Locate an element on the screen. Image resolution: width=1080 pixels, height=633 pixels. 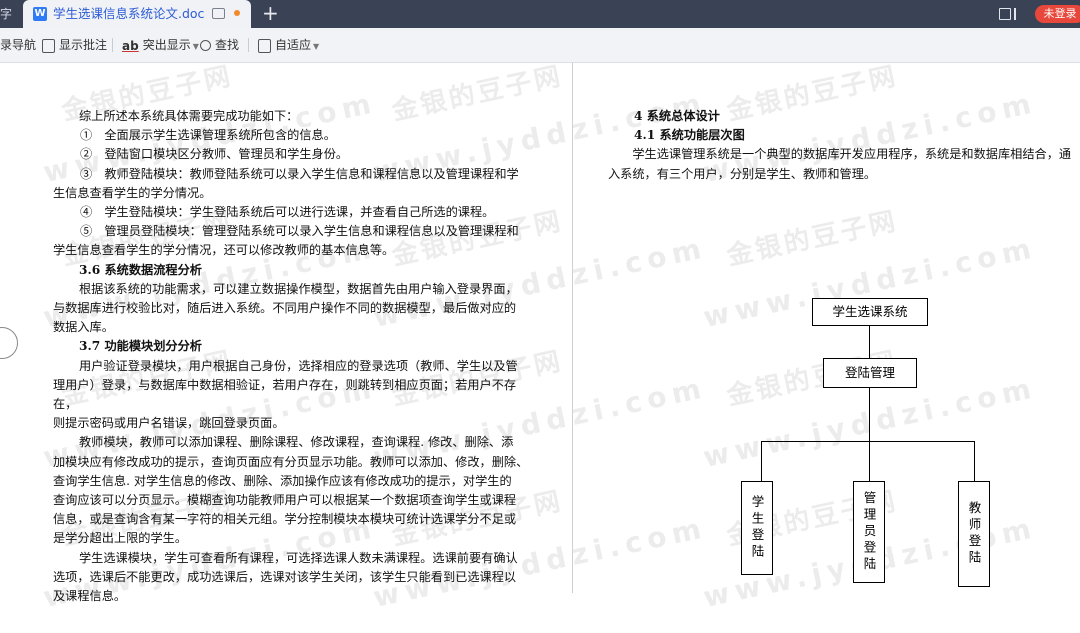
page-divider is located at coordinates (572, 328).